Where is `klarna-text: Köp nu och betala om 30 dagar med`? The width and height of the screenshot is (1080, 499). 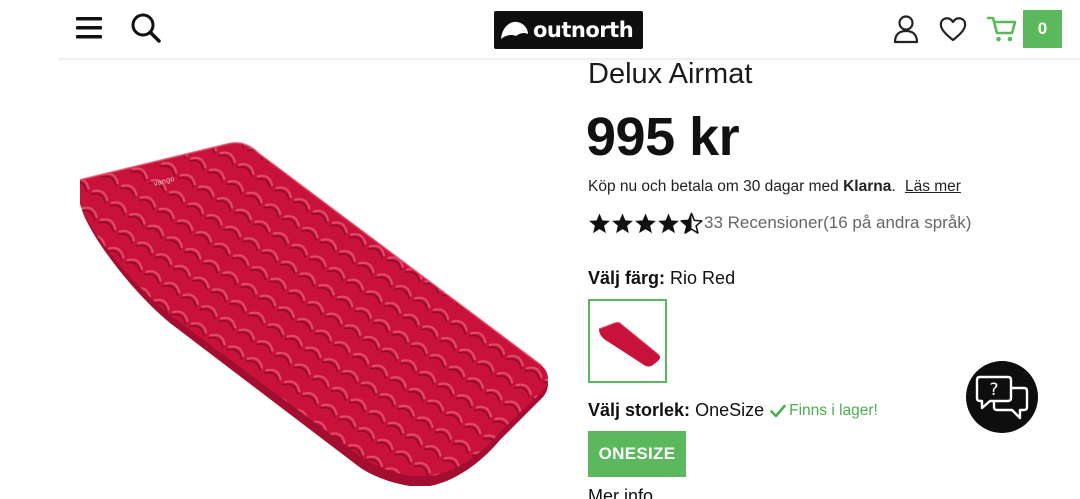 klarna-text: Köp nu och betala om 30 dagar med is located at coordinates (713, 186).